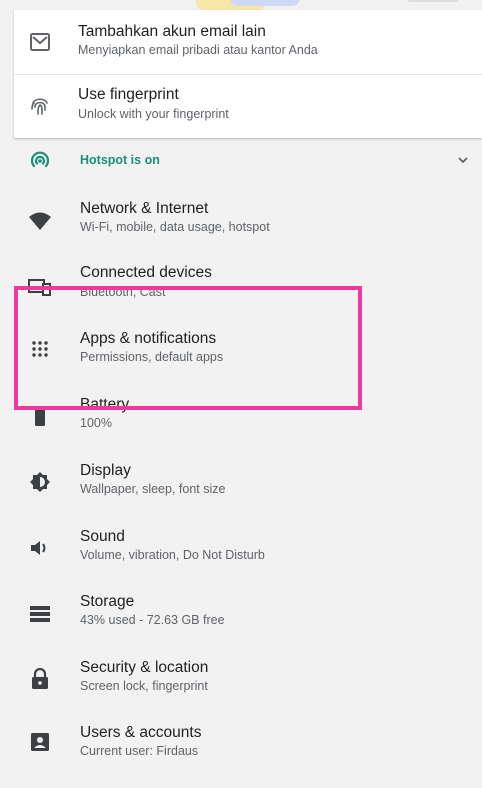 This screenshot has width=482, height=788. Describe the element at coordinates (241, 755) in the screenshot. I see `setting-users-accounts: Users & accounts Current user: Firdaus` at that location.